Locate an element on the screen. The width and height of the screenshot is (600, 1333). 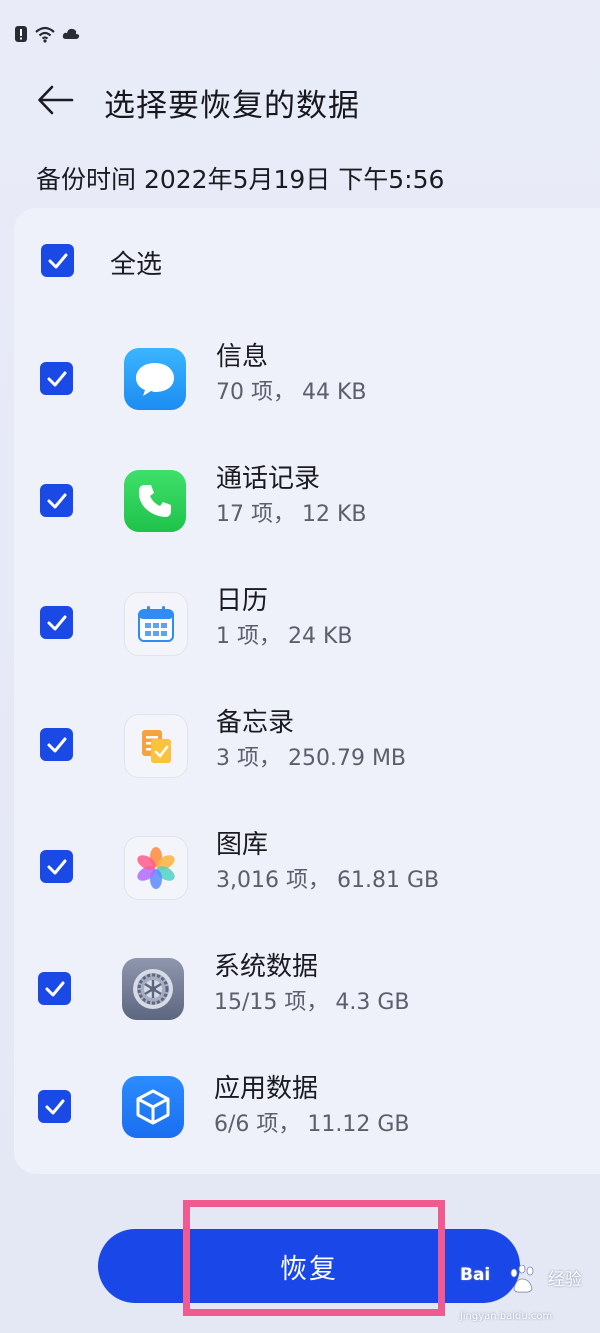
list-item-notes: 备忘录 3 项， 250.79 MB is located at coordinates (300, 761).